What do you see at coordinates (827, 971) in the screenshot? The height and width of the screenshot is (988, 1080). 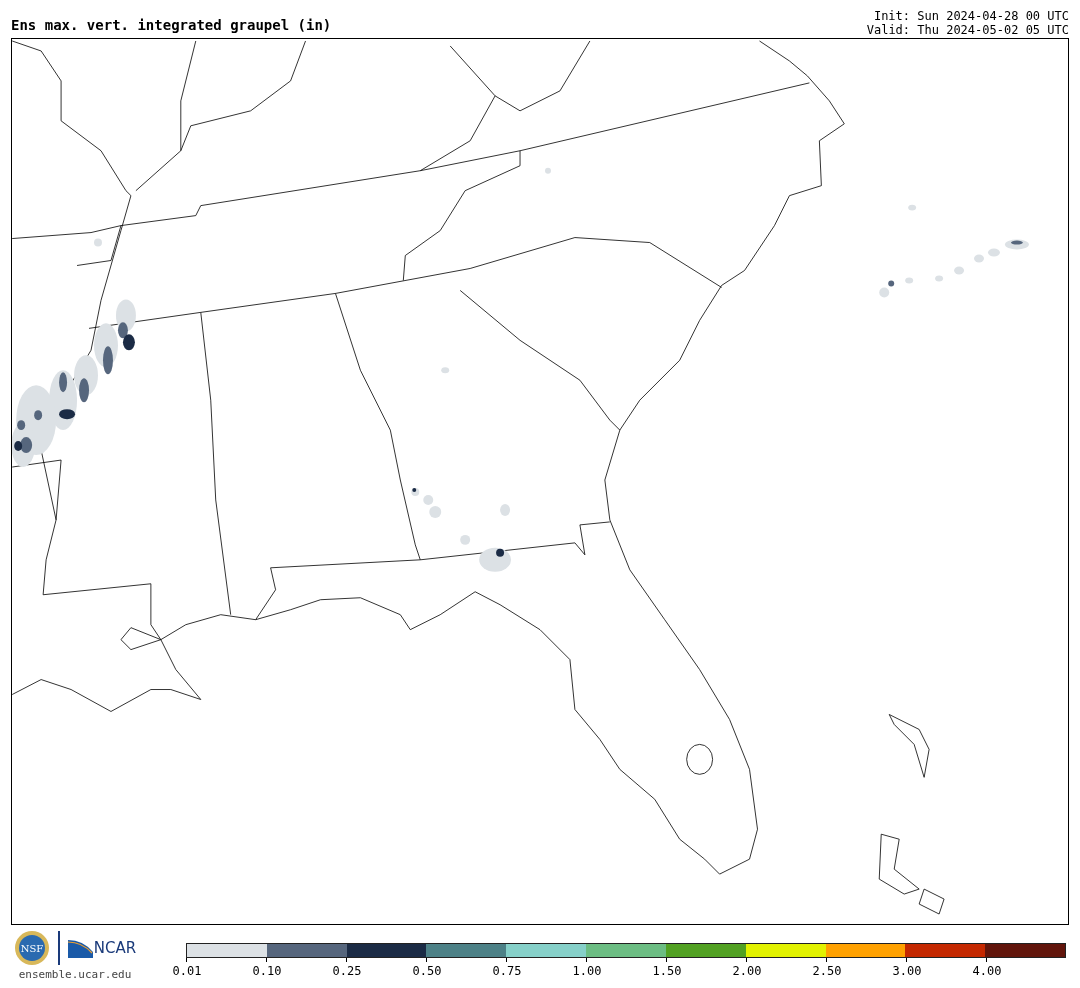 I see `tick-label: 2.50` at bounding box center [827, 971].